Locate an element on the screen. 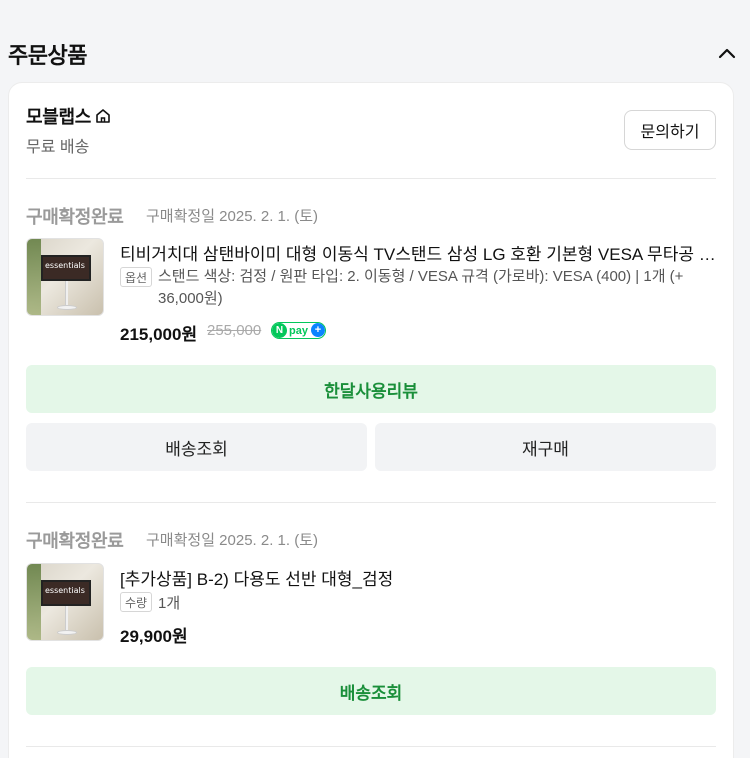  section-title: 주문상품 is located at coordinates (47, 55).